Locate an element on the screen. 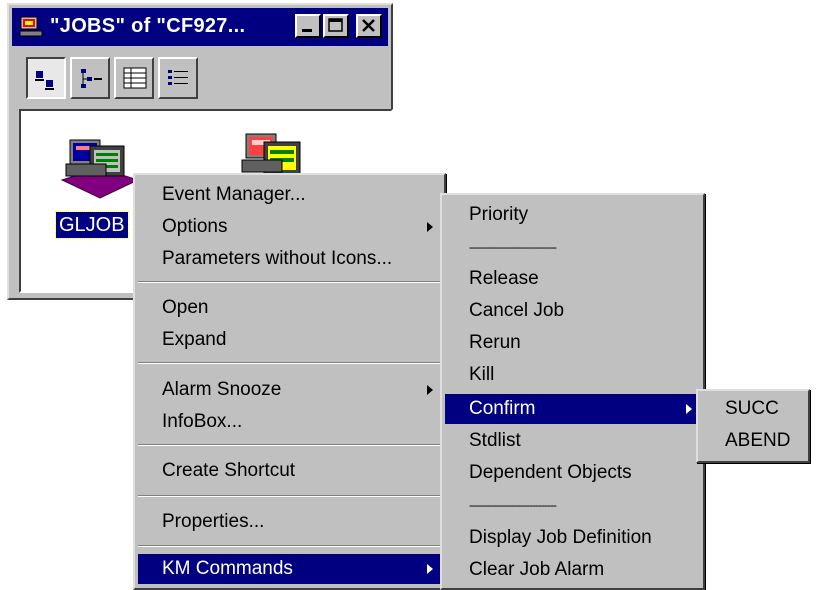  menu-item-label: SUCC is located at coordinates (752, 408).